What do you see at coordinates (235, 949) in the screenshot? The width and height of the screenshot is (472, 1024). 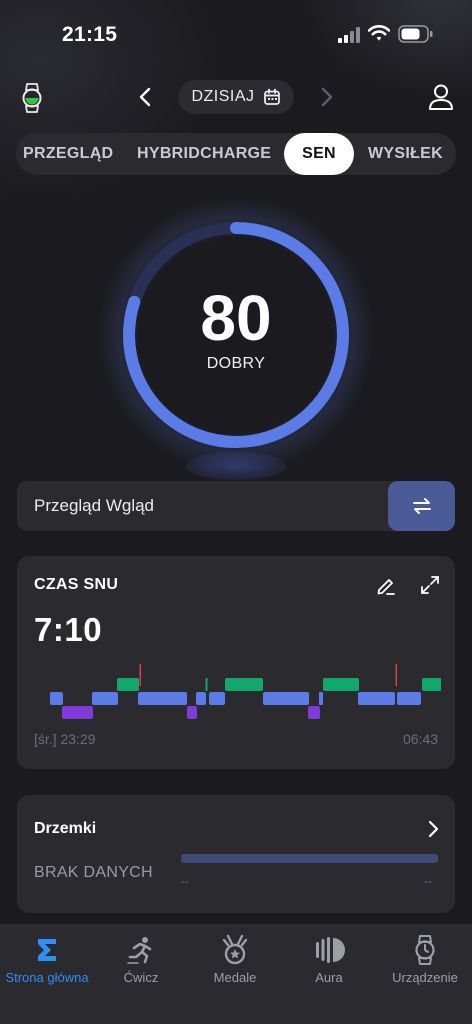 I see `medal-icon` at bounding box center [235, 949].